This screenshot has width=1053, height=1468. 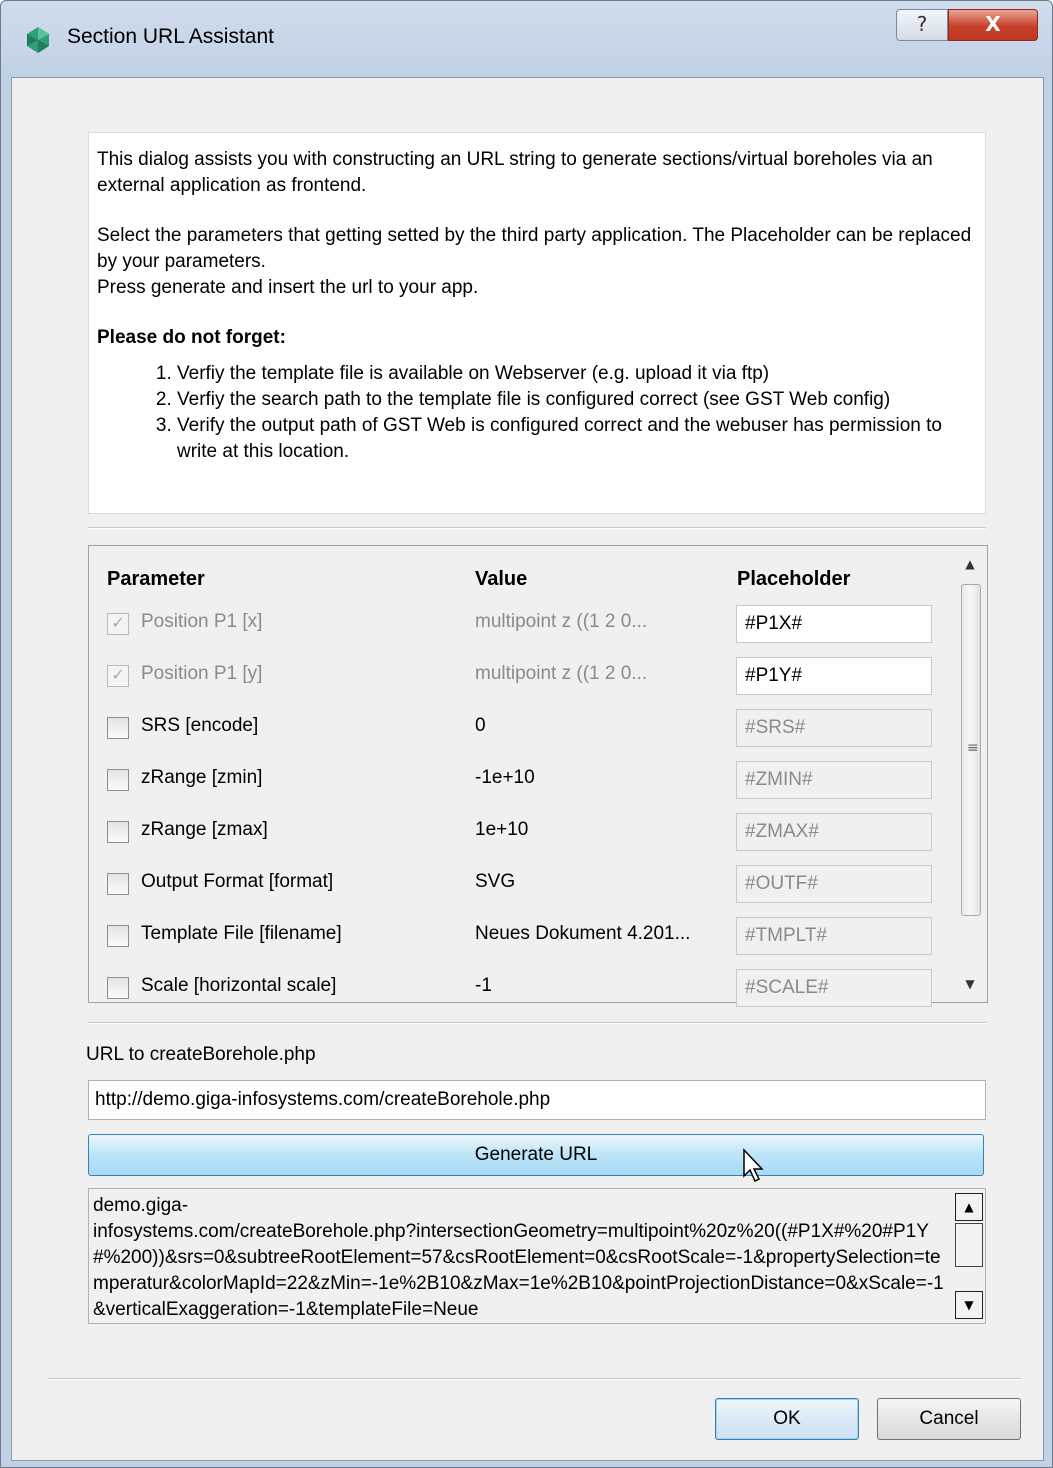 I want to click on param-name: zRange [zmax], so click(x=204, y=829).